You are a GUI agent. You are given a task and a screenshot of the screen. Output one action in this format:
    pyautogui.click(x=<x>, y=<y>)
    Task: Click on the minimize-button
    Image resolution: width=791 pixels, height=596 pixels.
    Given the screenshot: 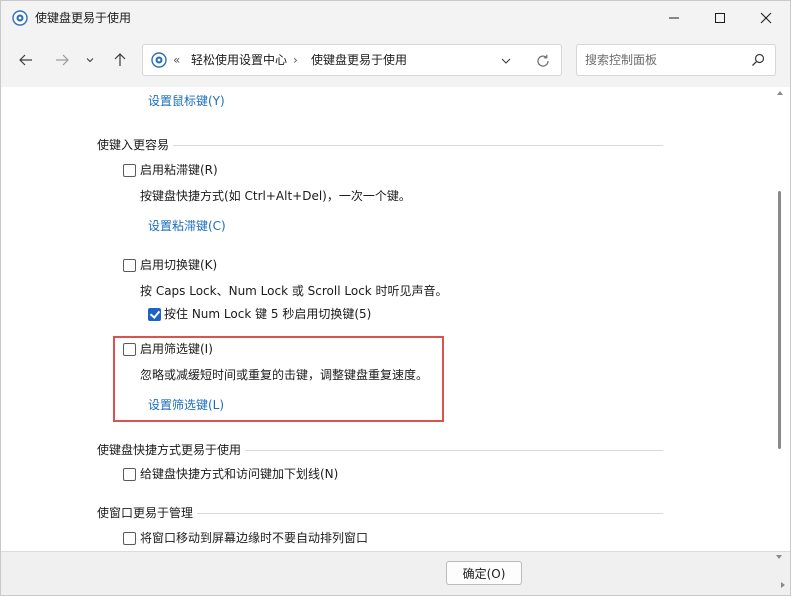 What is the action you would take?
    pyautogui.click(x=674, y=18)
    